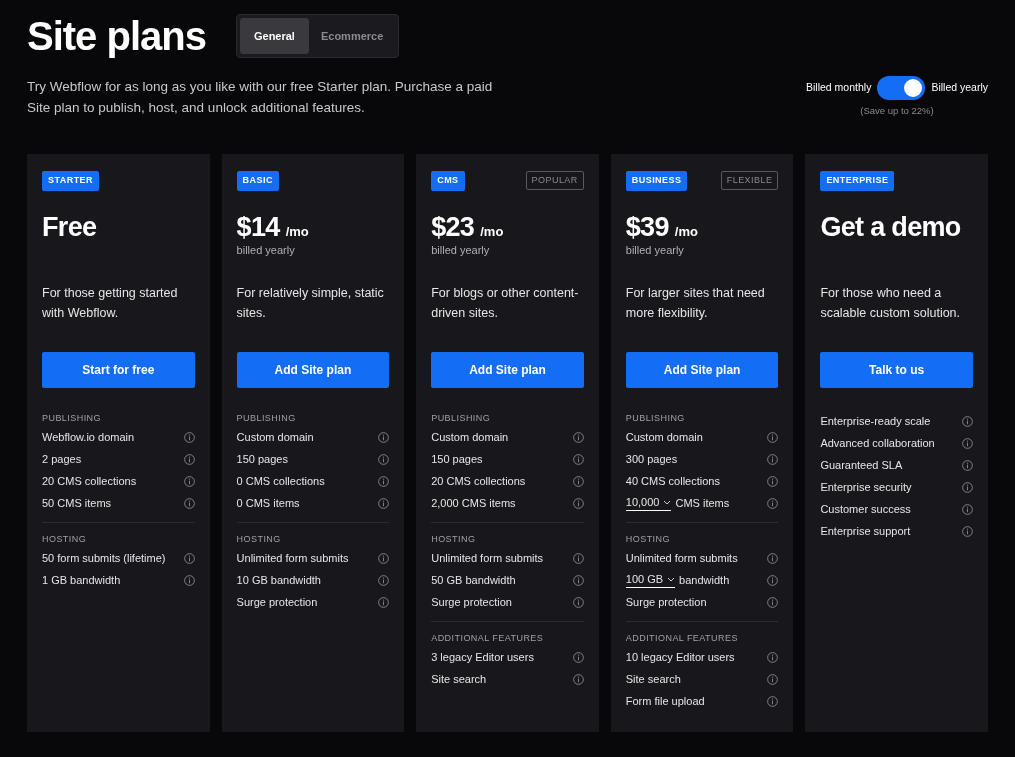 Image resolution: width=1015 pixels, height=757 pixels. What do you see at coordinates (118, 370) in the screenshot?
I see `plan-button: Start for free` at bounding box center [118, 370].